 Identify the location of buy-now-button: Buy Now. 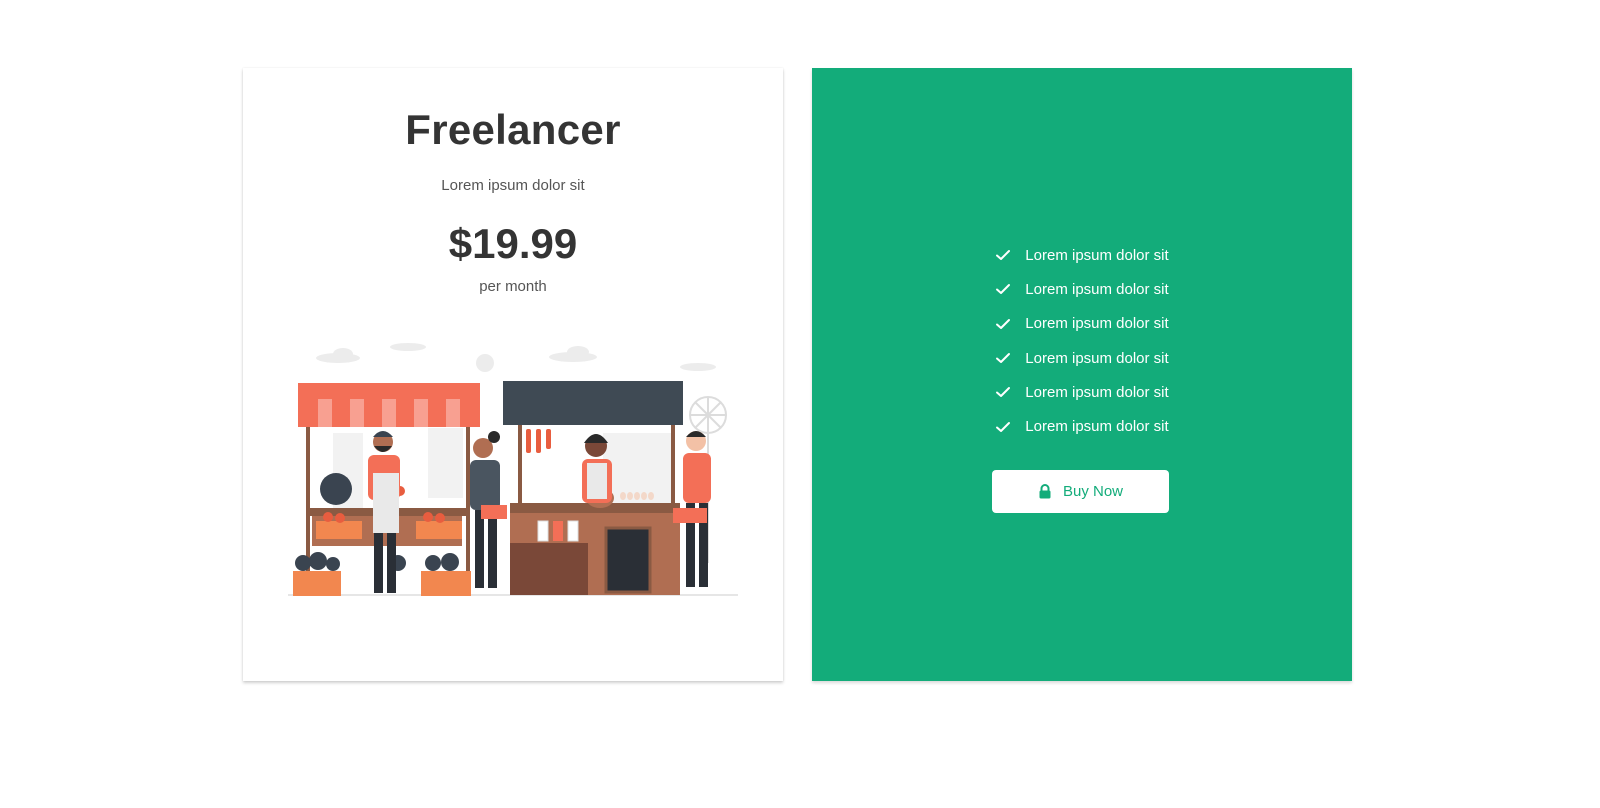
(1080, 491).